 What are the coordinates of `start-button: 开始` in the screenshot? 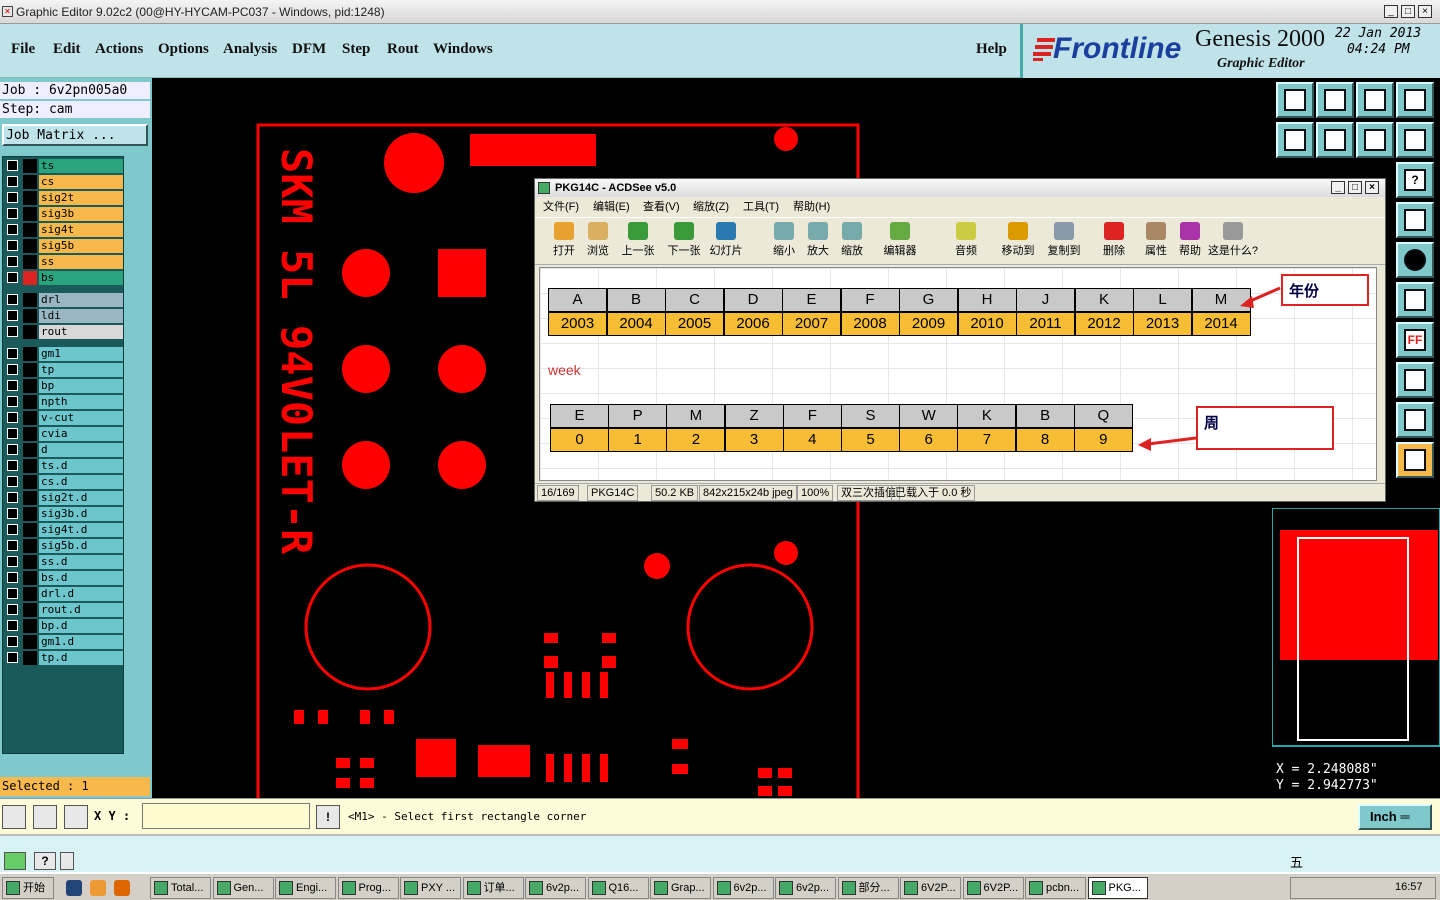 It's located at (28, 888).